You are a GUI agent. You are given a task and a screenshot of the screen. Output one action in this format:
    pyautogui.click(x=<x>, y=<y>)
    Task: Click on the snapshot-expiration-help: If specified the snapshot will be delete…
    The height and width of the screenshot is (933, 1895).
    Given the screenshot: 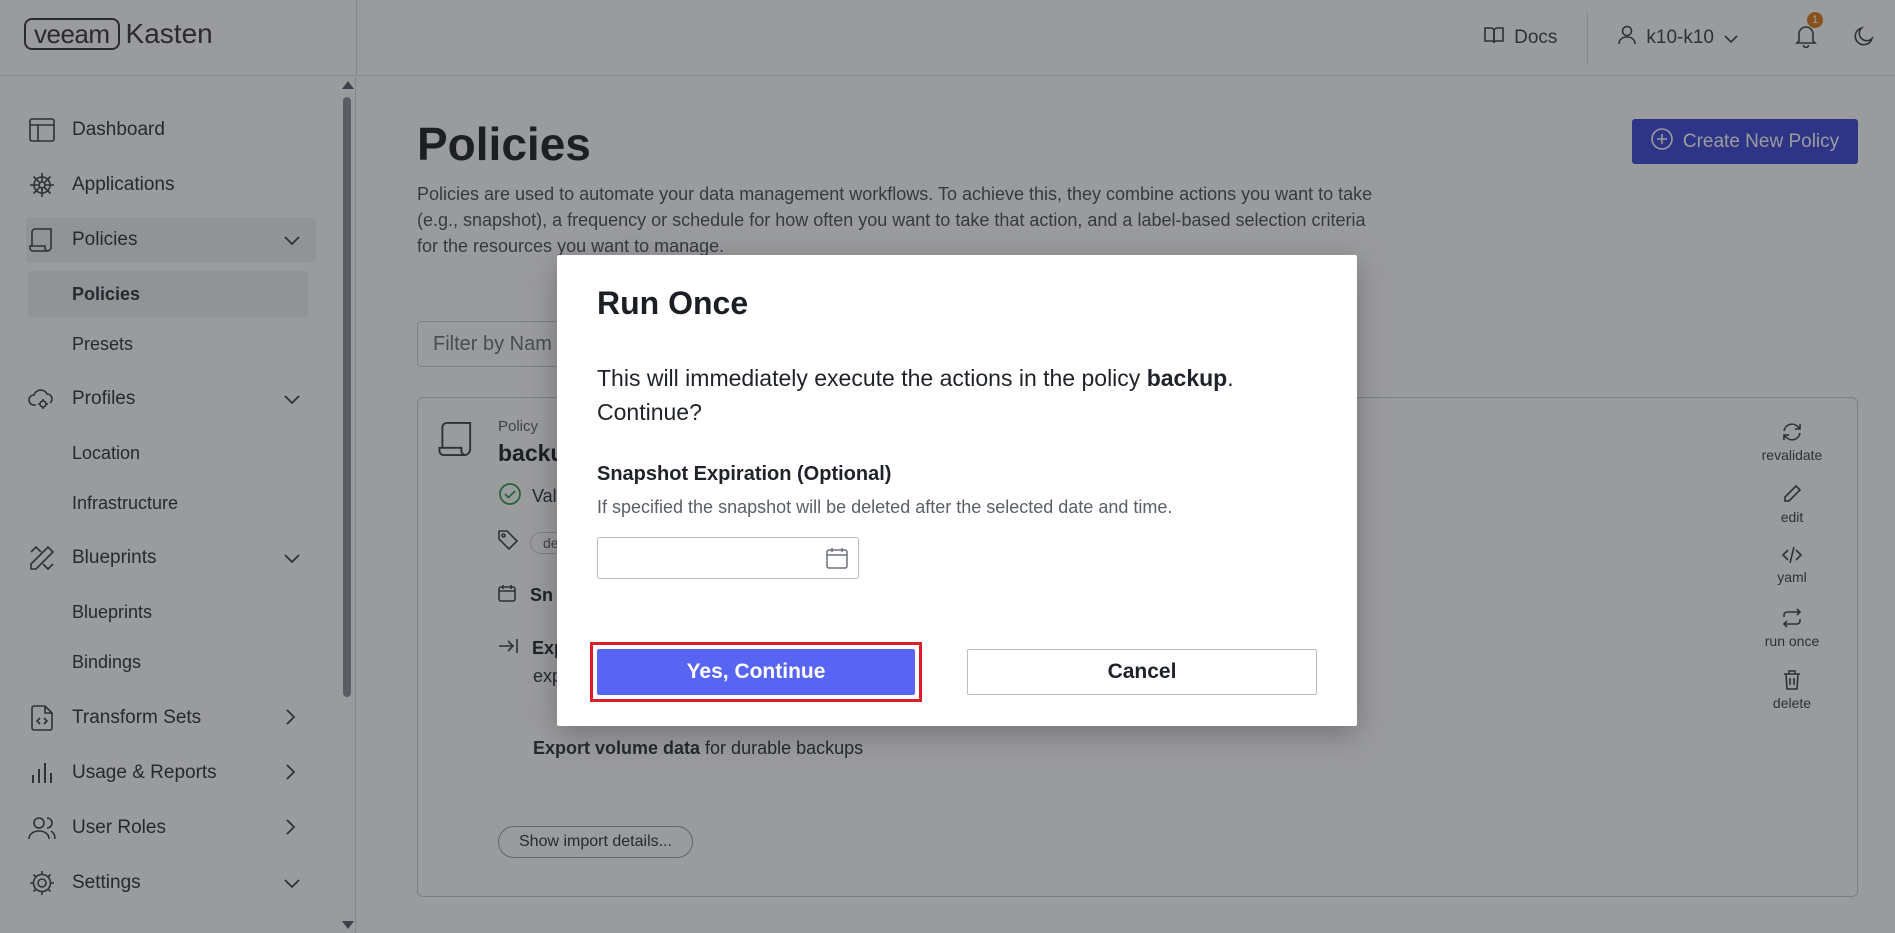 What is the action you would take?
    pyautogui.click(x=885, y=507)
    